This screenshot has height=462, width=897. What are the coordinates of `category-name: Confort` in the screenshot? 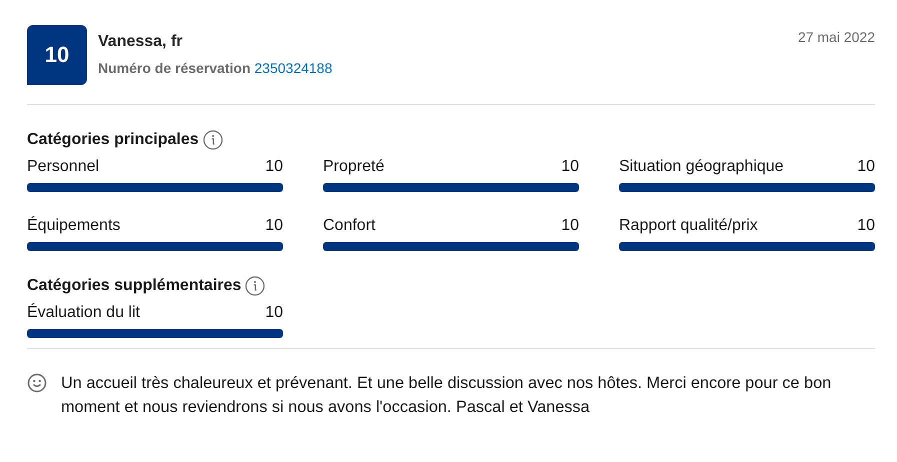 It's located at (349, 226).